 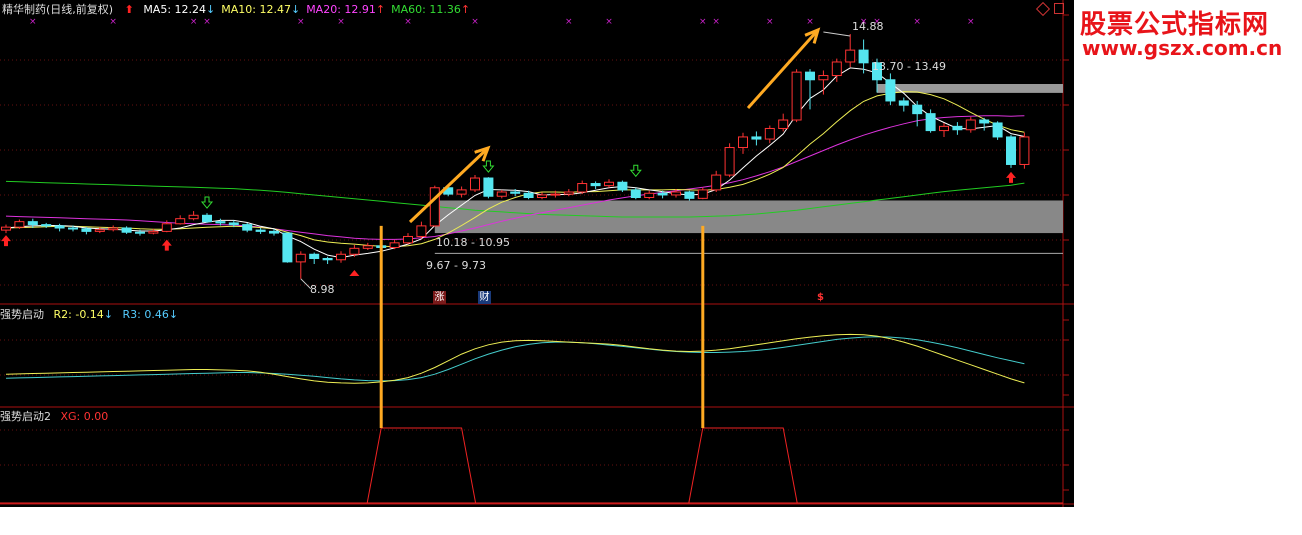 What do you see at coordinates (703, 22) in the screenshot?
I see `top-marker-10: ×` at bounding box center [703, 22].